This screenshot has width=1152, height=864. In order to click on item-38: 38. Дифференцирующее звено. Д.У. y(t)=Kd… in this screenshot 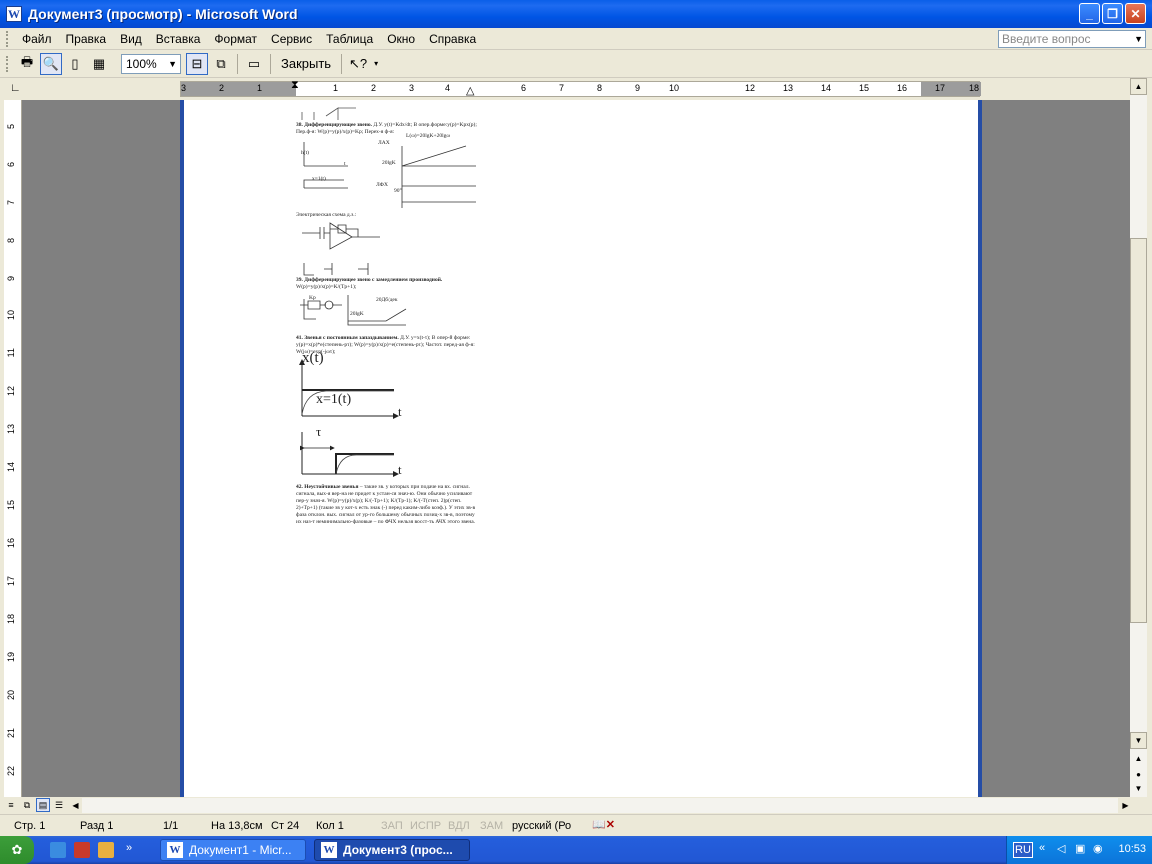, I will do `click(388, 129)`.